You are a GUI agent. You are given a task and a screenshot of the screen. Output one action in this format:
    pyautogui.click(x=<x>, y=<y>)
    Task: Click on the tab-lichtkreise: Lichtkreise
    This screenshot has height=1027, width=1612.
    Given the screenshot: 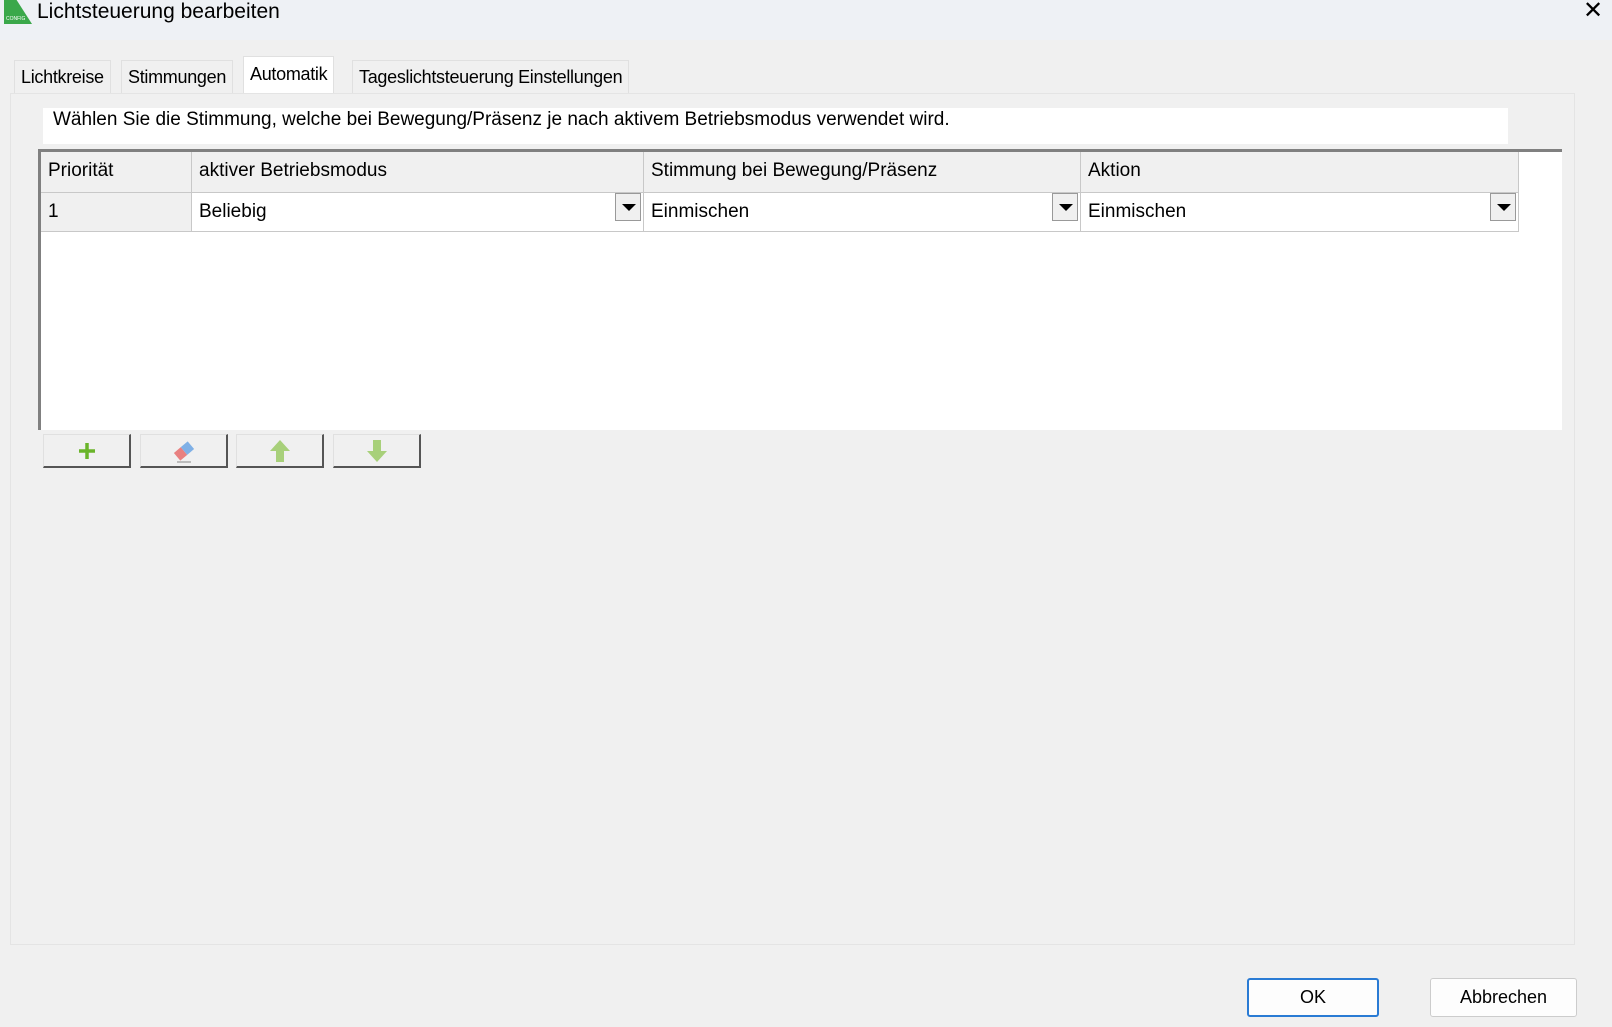 What is the action you would take?
    pyautogui.click(x=62, y=76)
    